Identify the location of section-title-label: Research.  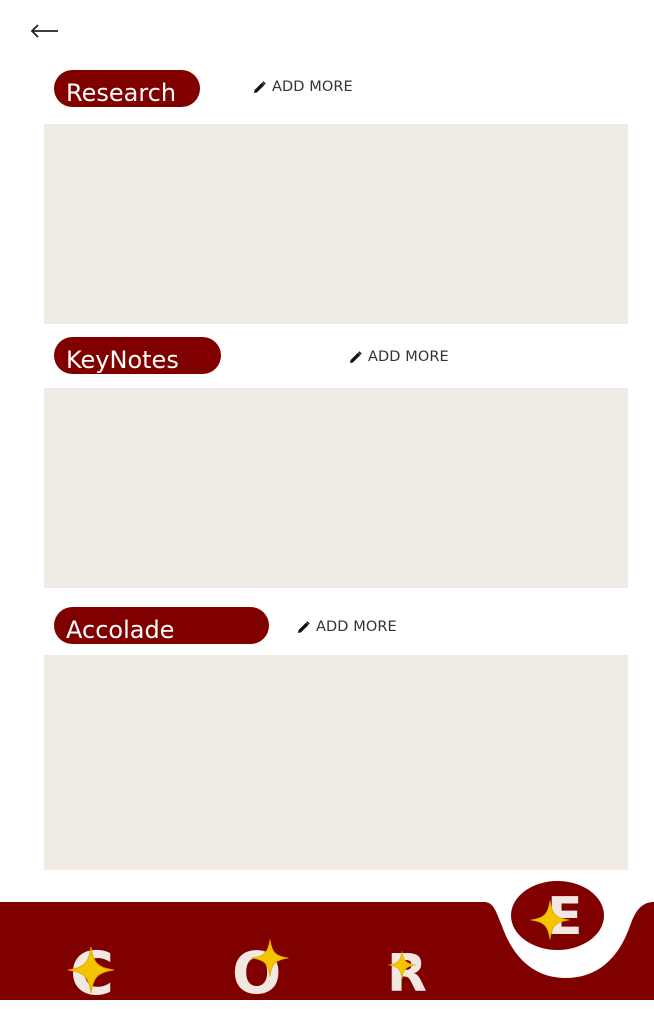
(121, 93).